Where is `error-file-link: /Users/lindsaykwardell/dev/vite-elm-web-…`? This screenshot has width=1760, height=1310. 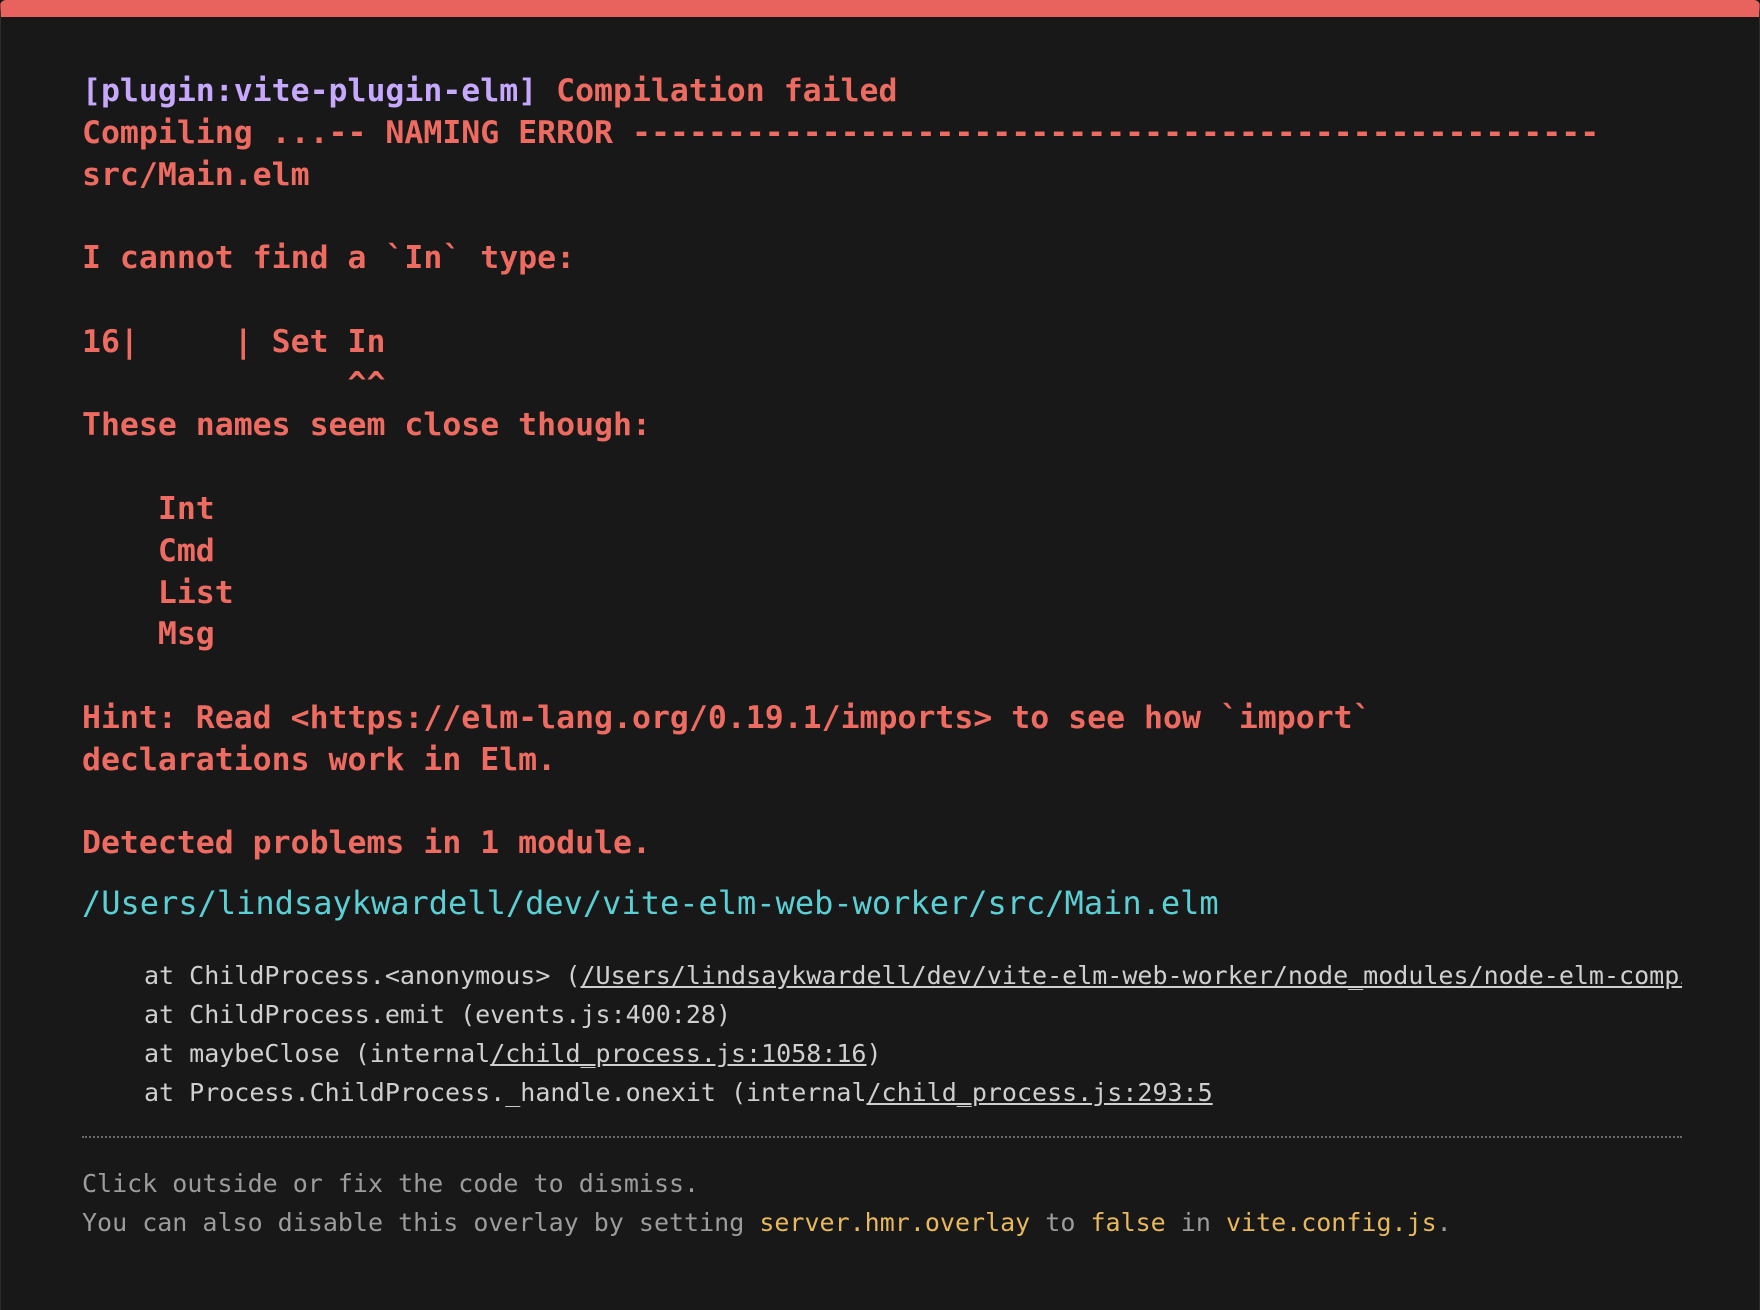
error-file-link: /Users/lindsaykwardell/dev/vite-elm-web-… is located at coordinates (882, 903).